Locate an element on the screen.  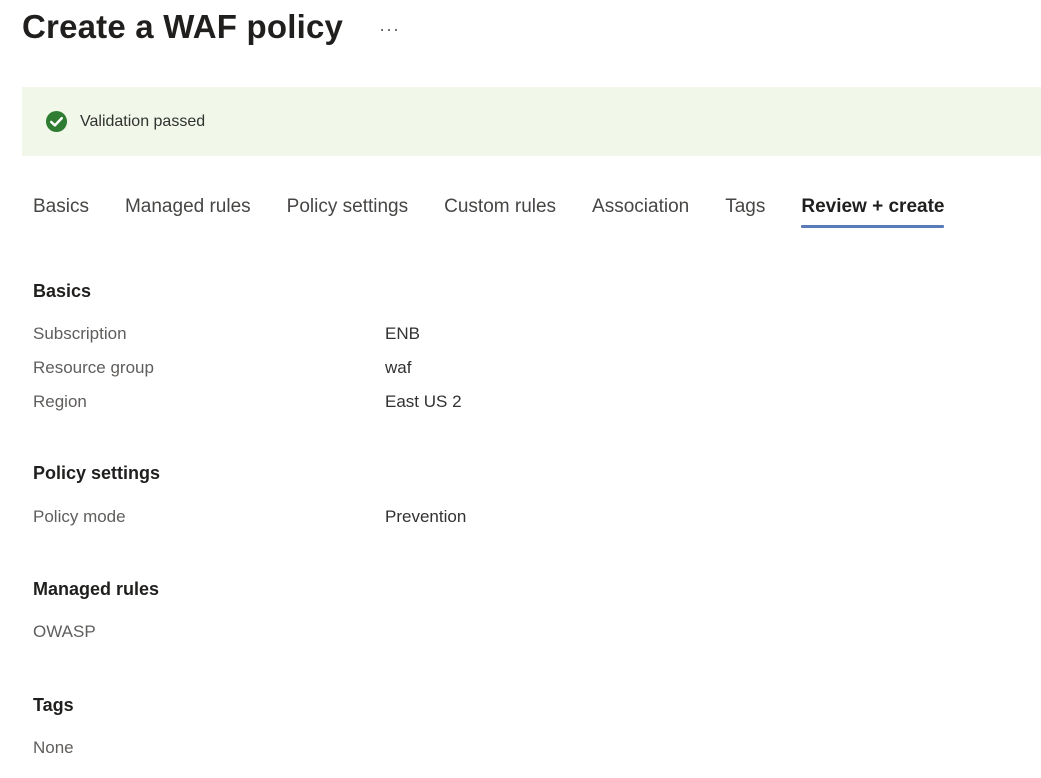
validation-banner: Validation passed is located at coordinates (531, 121).